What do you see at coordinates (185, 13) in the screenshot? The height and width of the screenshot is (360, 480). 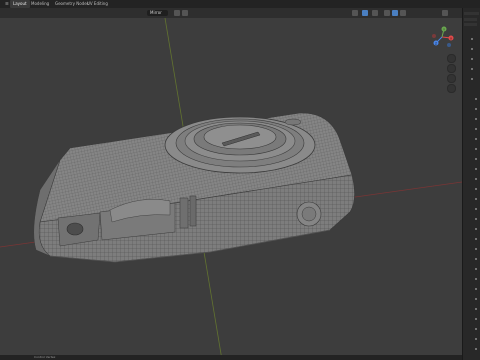 I see `proportional-edit-icon` at bounding box center [185, 13].